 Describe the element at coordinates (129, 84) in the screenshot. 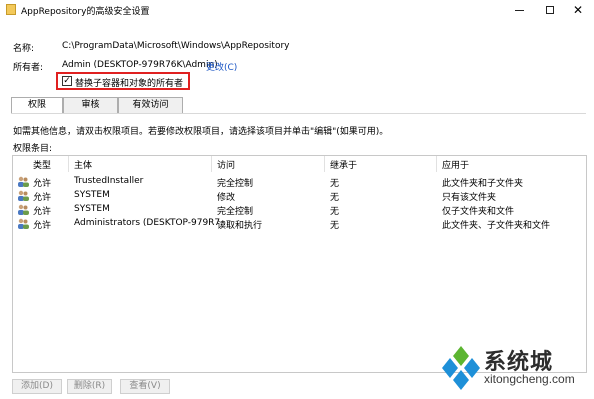

I see `replace-owner-label: 替换子容器和对象的所有者` at that location.